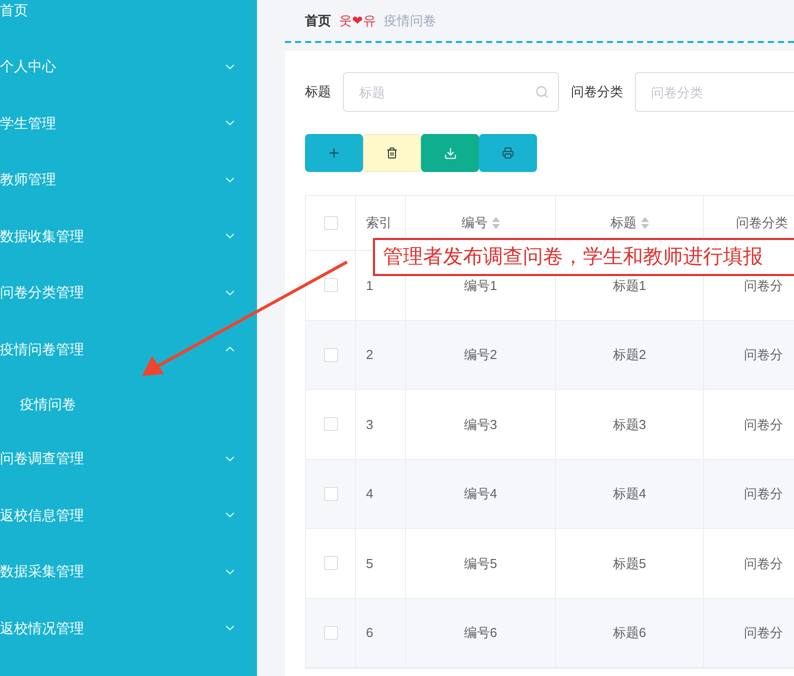 The height and width of the screenshot is (676, 794). Describe the element at coordinates (128, 628) in the screenshot. I see `sidebar-item: 返校情况管理` at that location.